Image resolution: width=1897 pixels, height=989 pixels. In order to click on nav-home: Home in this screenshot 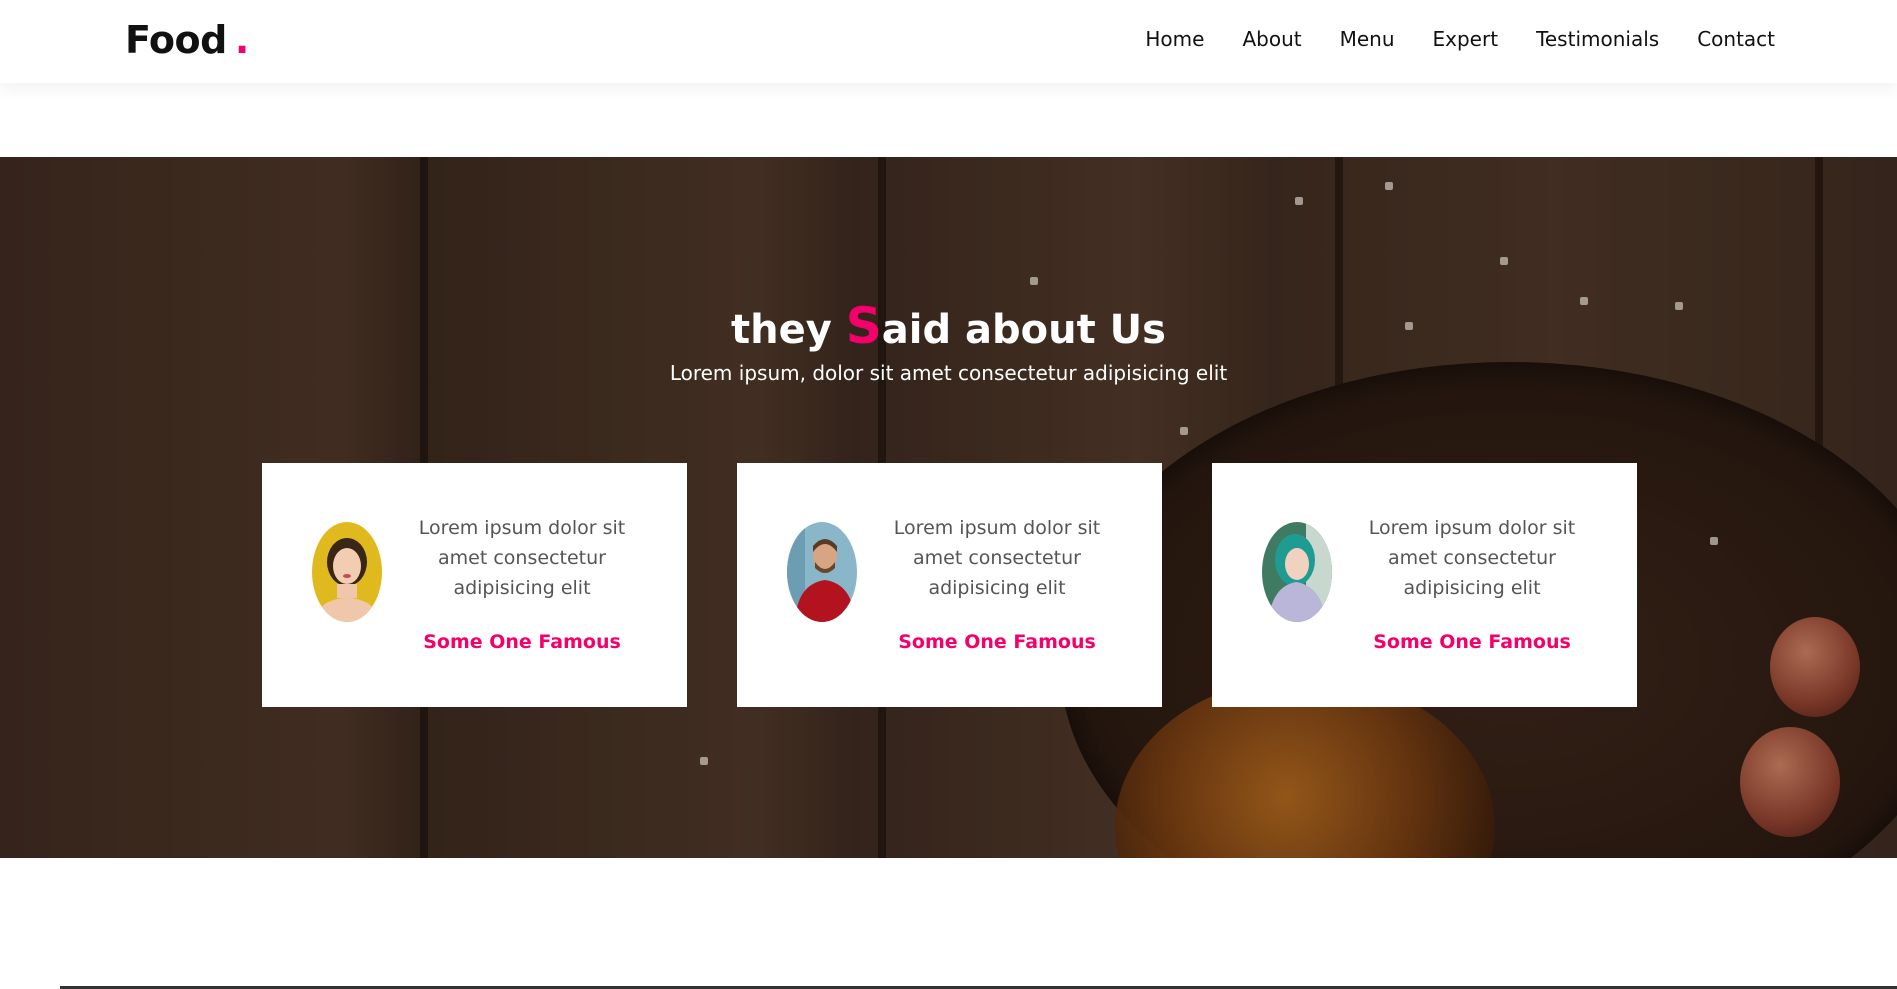, I will do `click(1174, 39)`.